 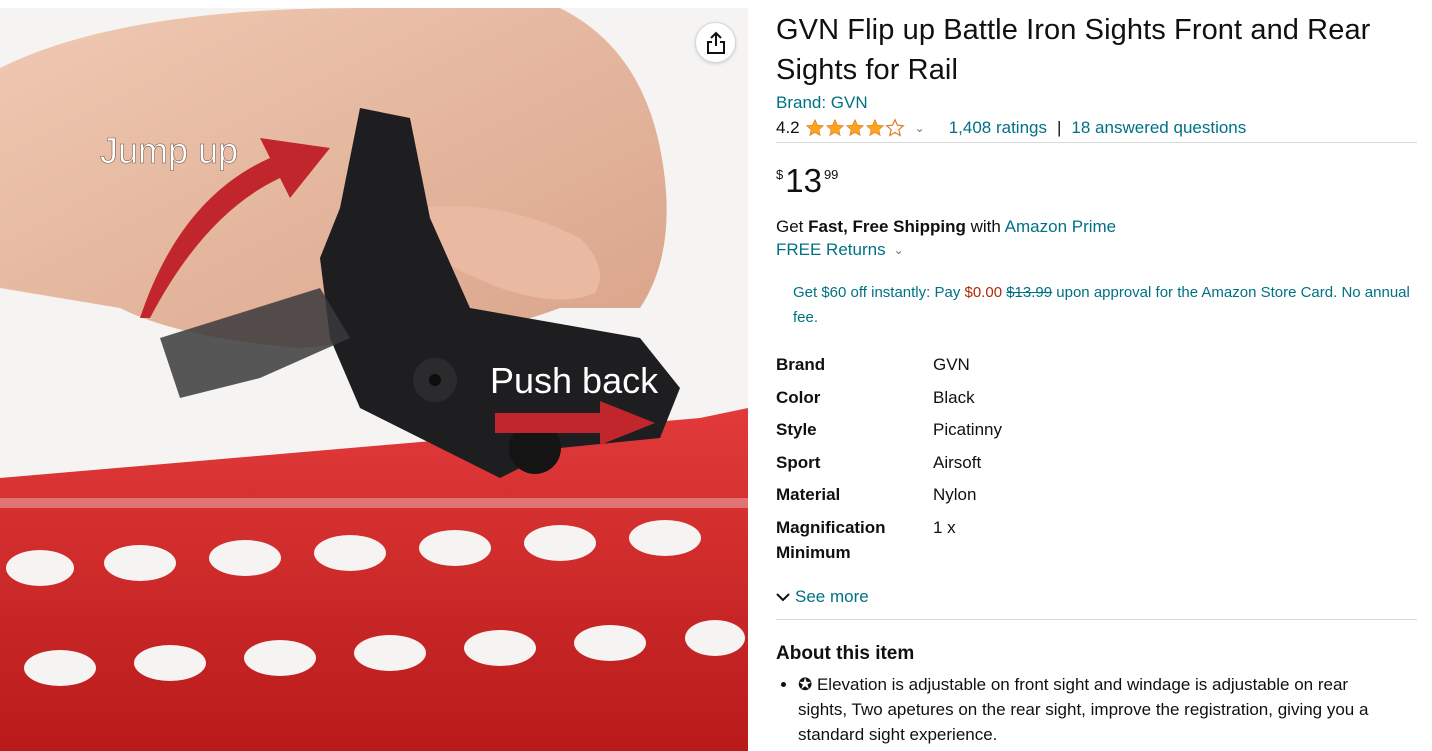 What do you see at coordinates (955, 494) in the screenshot?
I see `spec-value: Nylon` at bounding box center [955, 494].